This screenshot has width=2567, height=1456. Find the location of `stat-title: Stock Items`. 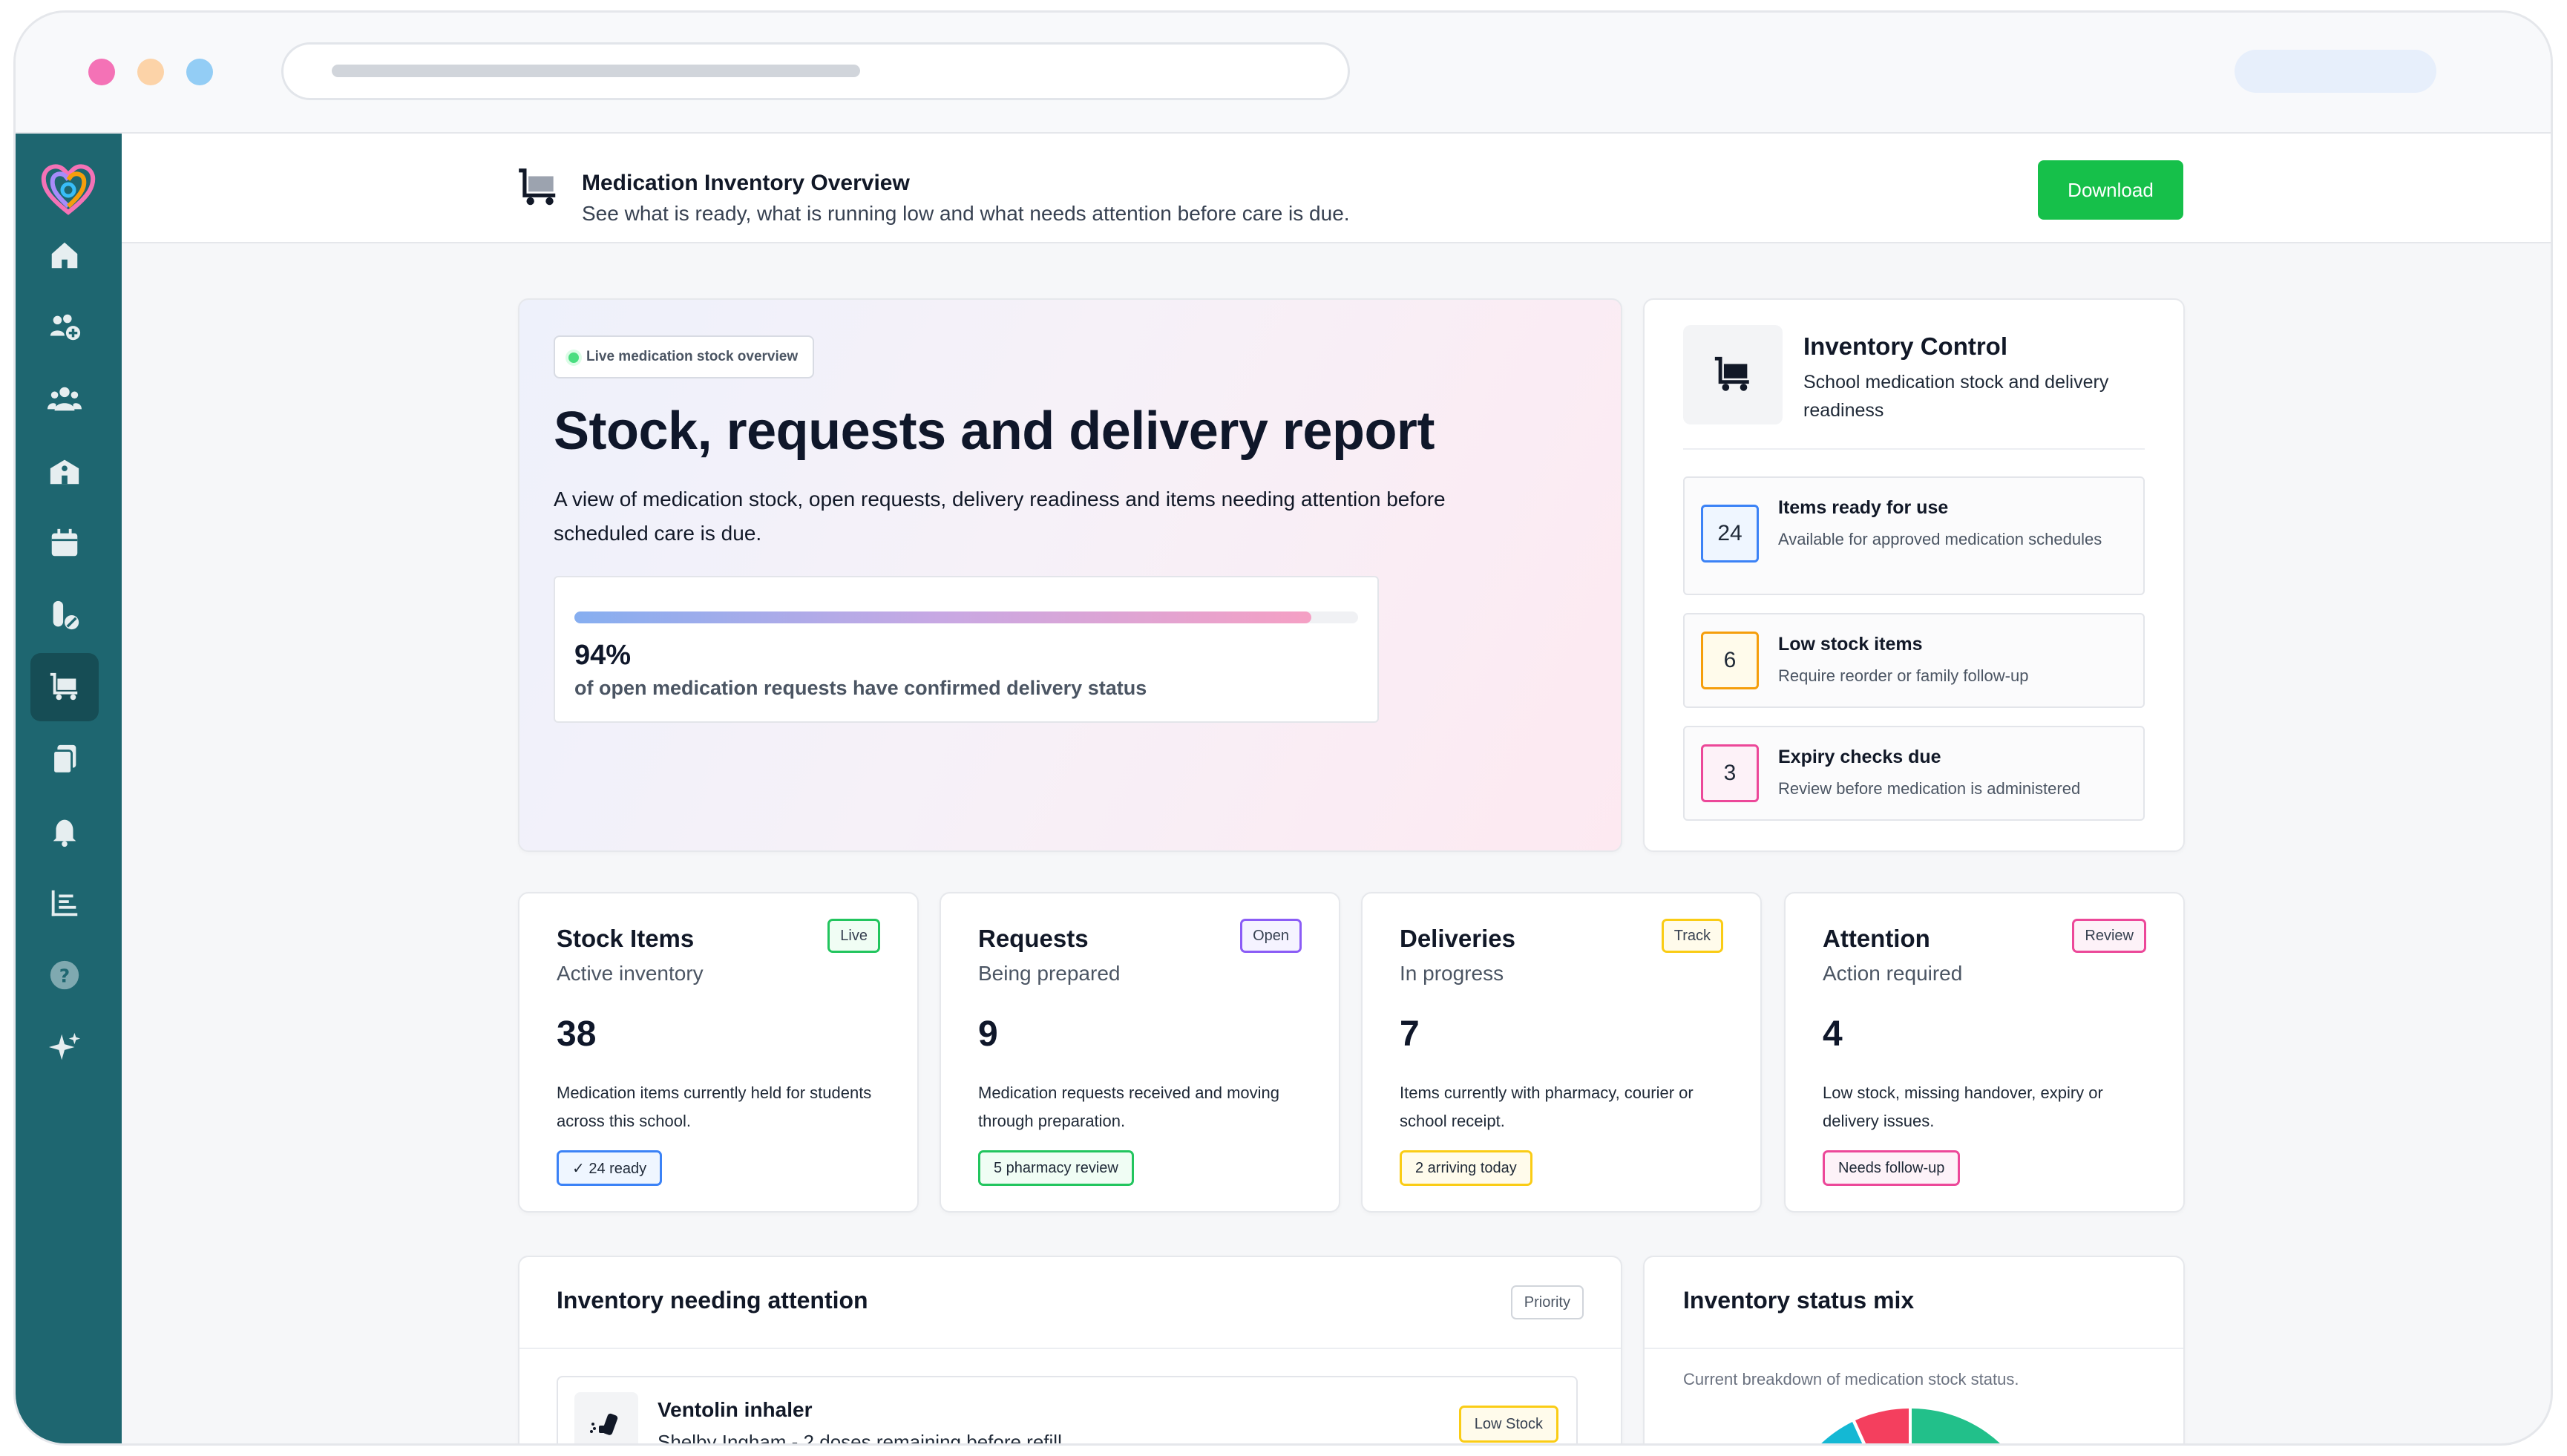

stat-title: Stock Items is located at coordinates (626, 939).